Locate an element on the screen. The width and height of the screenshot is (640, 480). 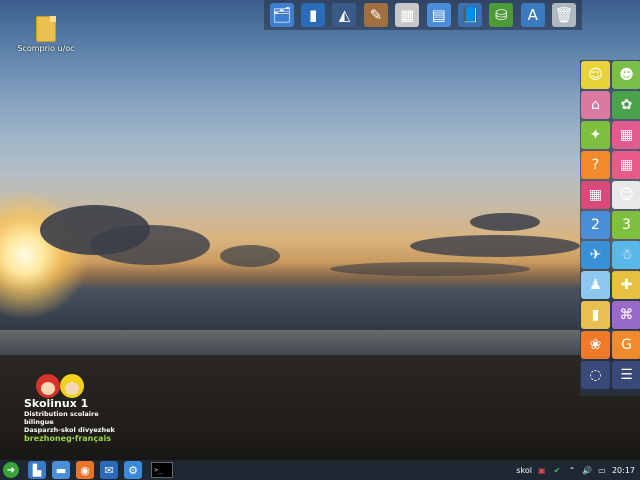
system-tray: skol ▣ ✔ ⌃ 🔊 ▭ 20:17 is located at coordinates (578, 470).